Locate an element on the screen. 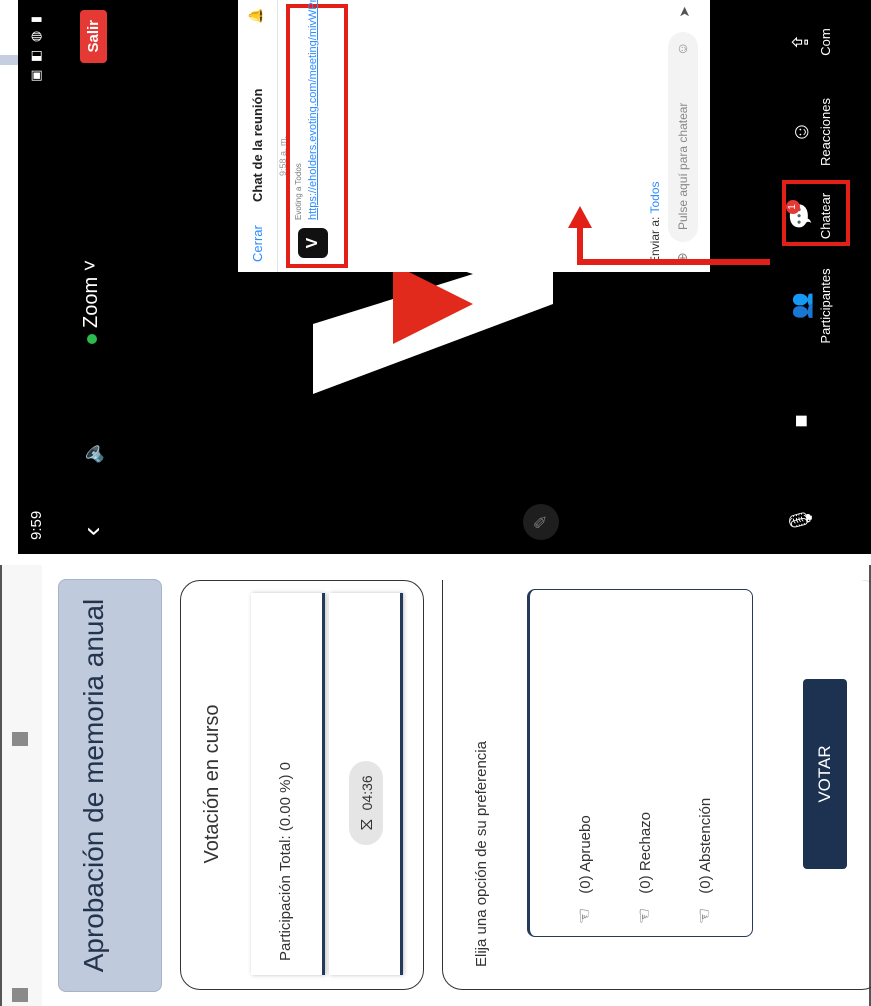 This screenshot has height=1006, width=871. participation-text: Participación Total: (0.00 %) 0 is located at coordinates (285, 861).